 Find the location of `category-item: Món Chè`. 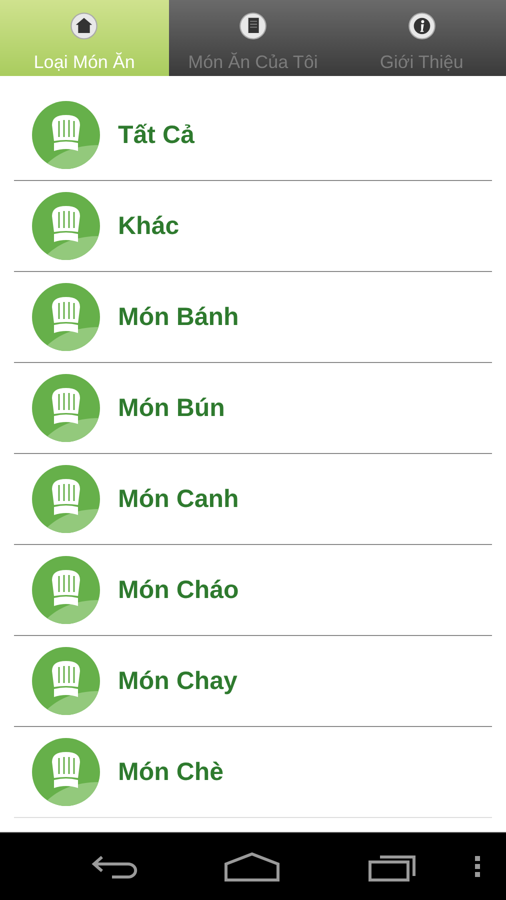

category-item: Món Chè is located at coordinates (253, 772).